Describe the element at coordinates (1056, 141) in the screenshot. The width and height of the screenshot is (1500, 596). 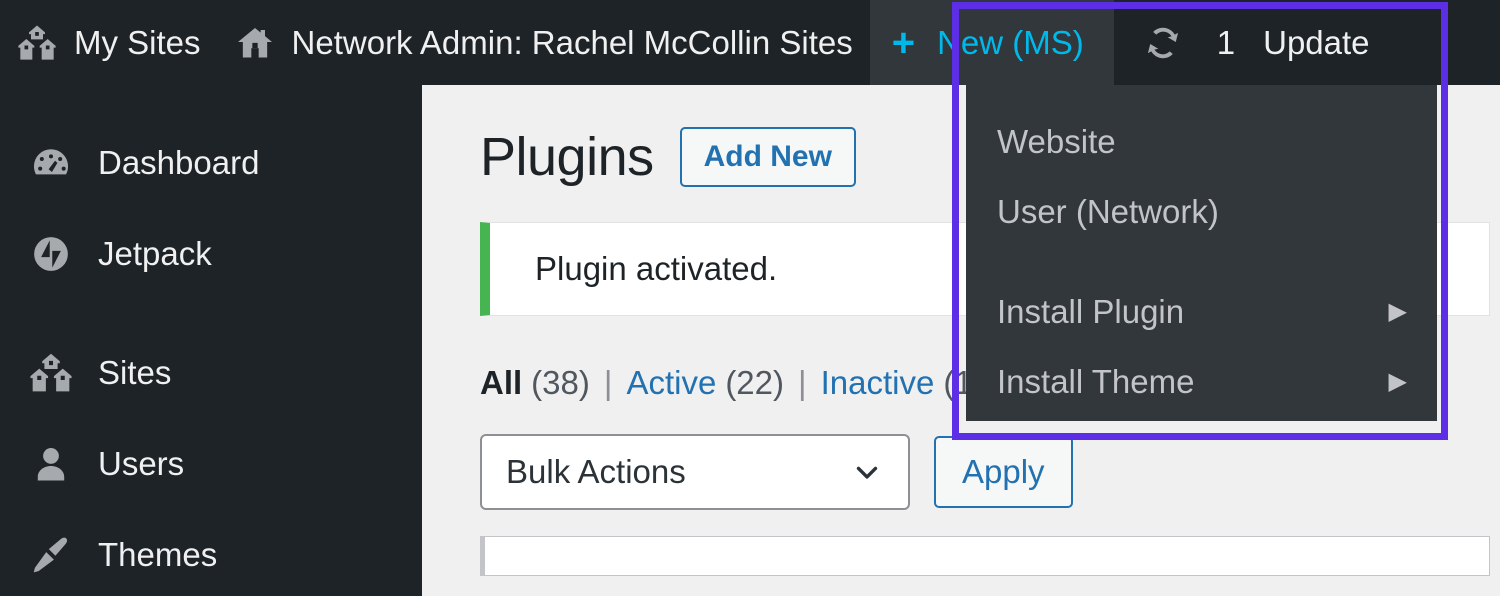
I see `dropdown-item-label: Website` at that location.